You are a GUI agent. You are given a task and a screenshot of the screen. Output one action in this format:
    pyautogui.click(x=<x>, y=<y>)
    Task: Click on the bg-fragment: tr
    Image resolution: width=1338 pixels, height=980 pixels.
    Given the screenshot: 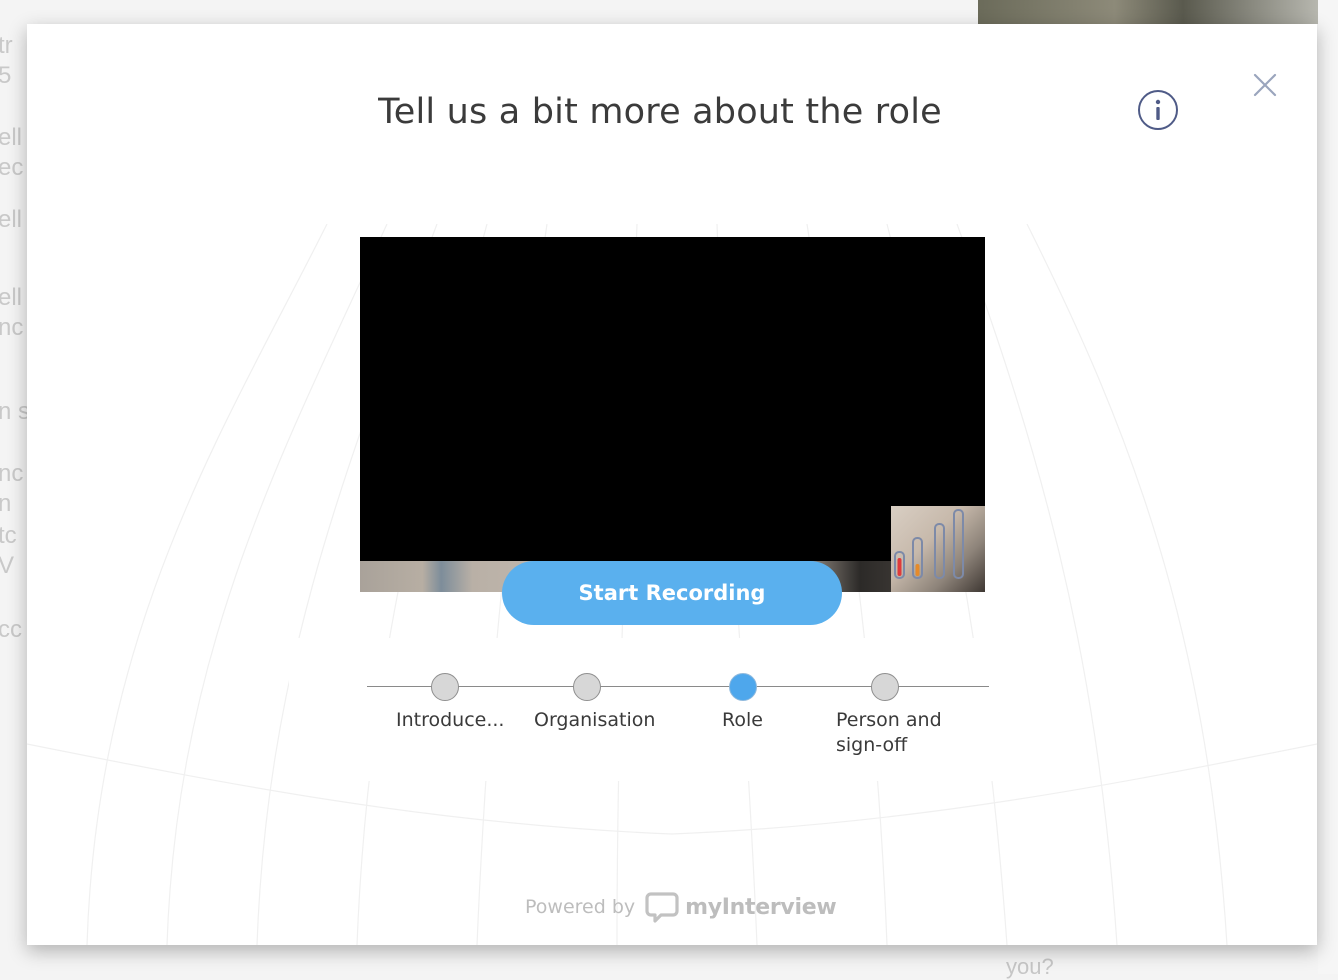 What is the action you would take?
    pyautogui.click(x=6, y=45)
    